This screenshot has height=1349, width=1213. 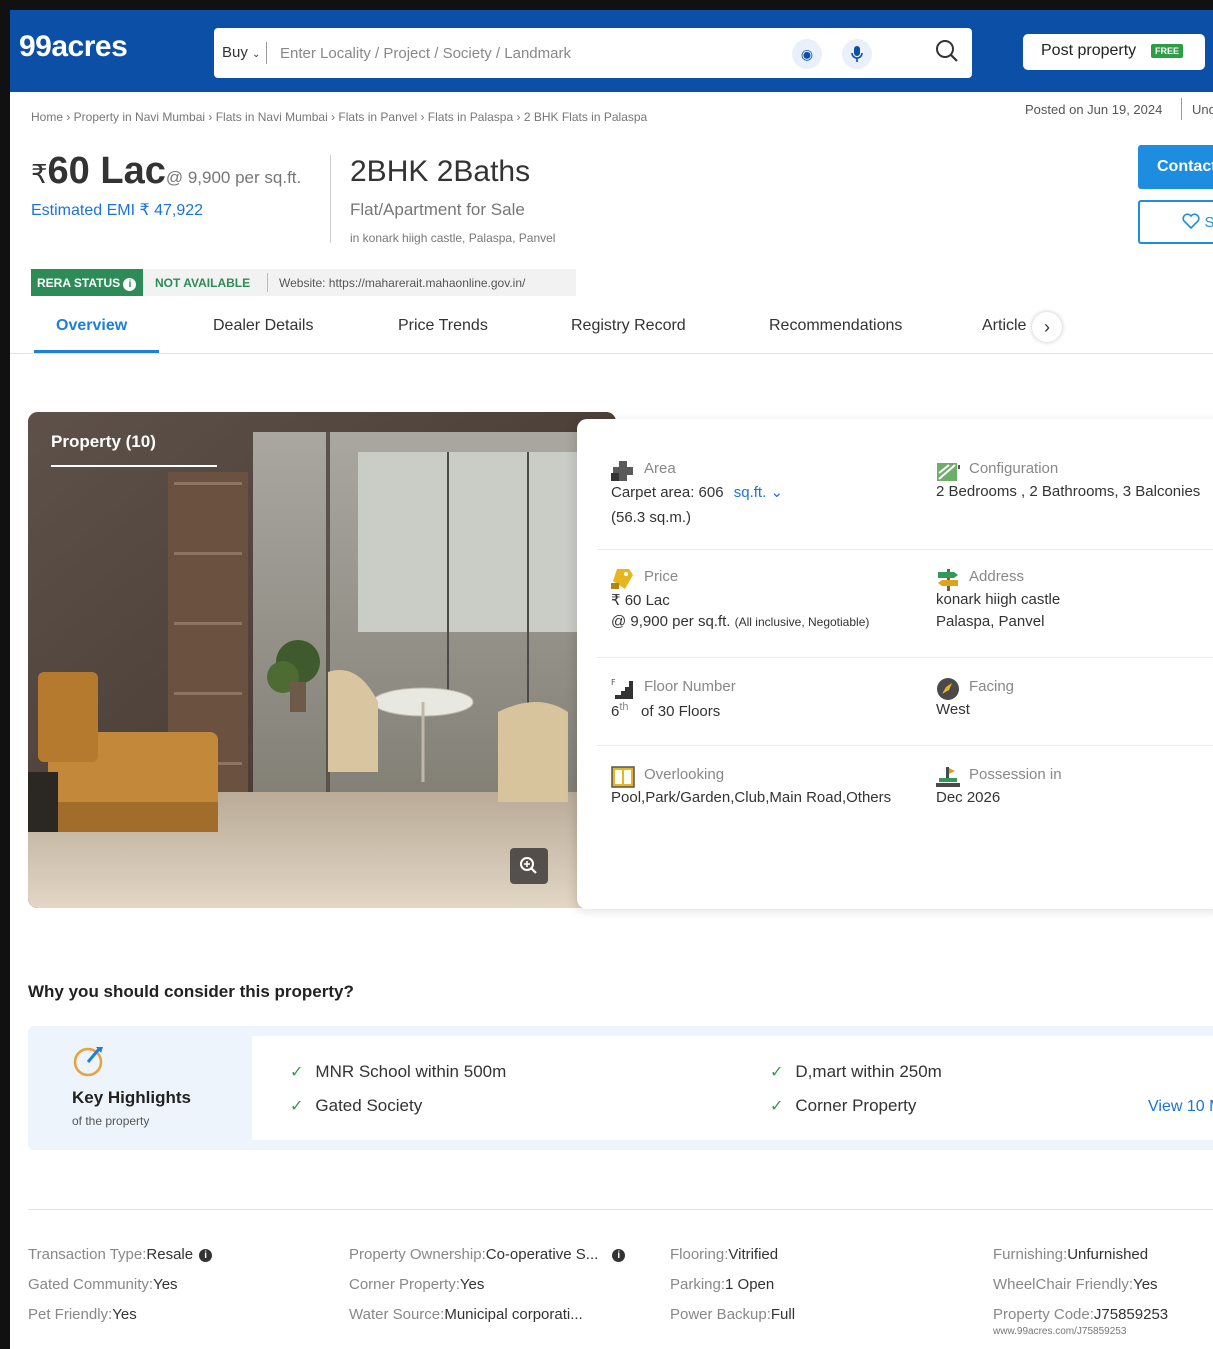 What do you see at coordinates (718, 1314) in the screenshot?
I see `attr-key: Power Backup` at bounding box center [718, 1314].